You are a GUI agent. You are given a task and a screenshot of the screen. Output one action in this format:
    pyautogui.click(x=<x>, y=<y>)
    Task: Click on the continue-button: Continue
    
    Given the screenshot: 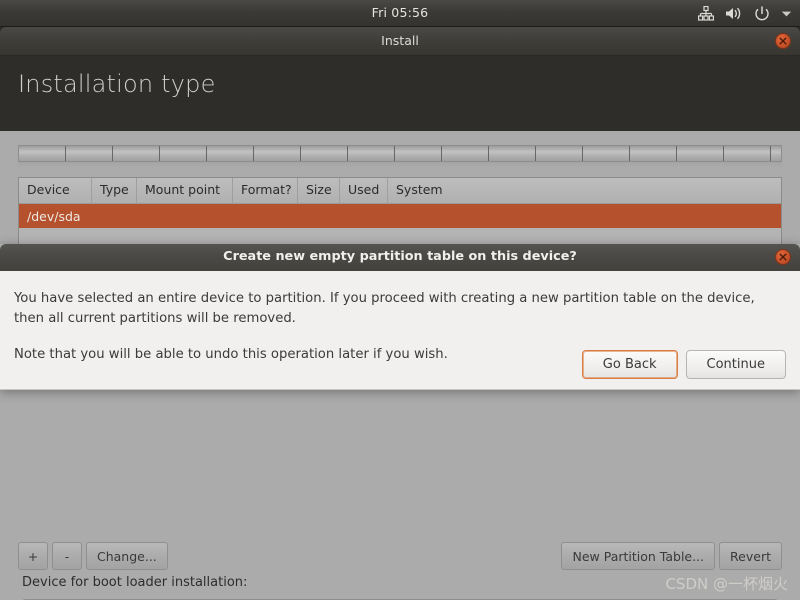 What is the action you would take?
    pyautogui.click(x=735, y=364)
    